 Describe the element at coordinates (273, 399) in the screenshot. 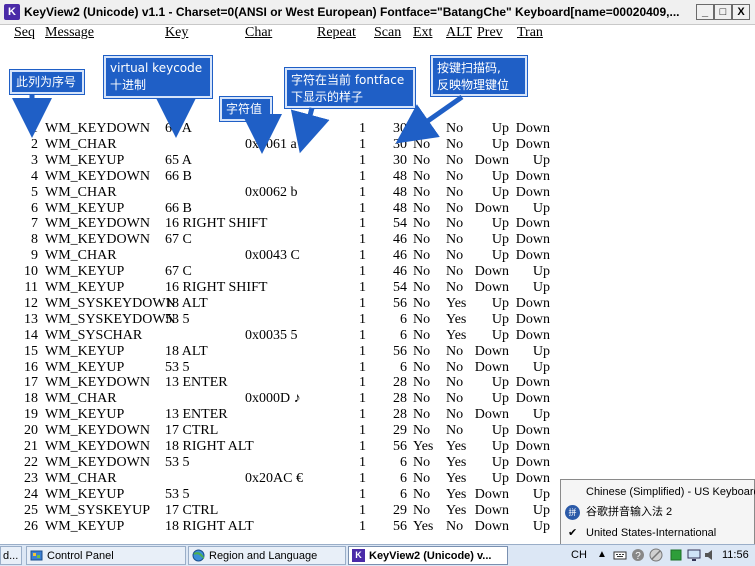

I see `log-cell-char: 0x000D ♪` at that location.